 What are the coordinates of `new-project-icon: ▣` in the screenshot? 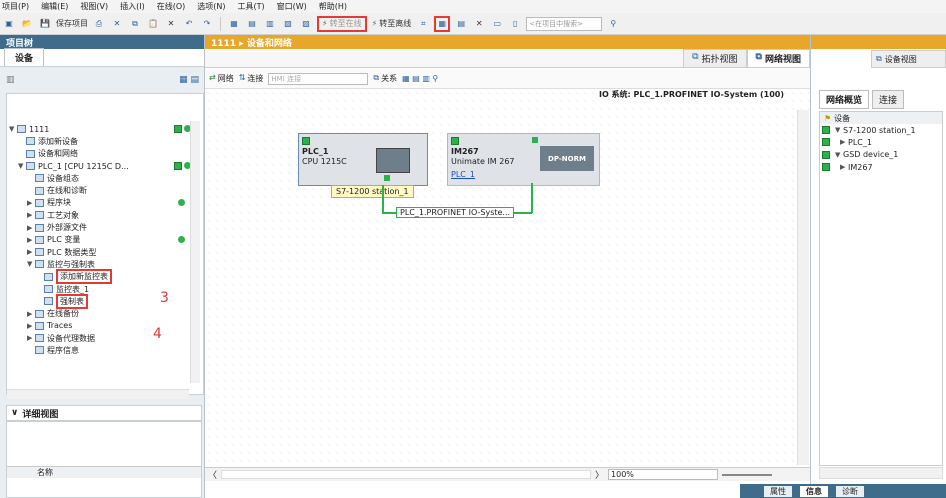 It's located at (9, 24).